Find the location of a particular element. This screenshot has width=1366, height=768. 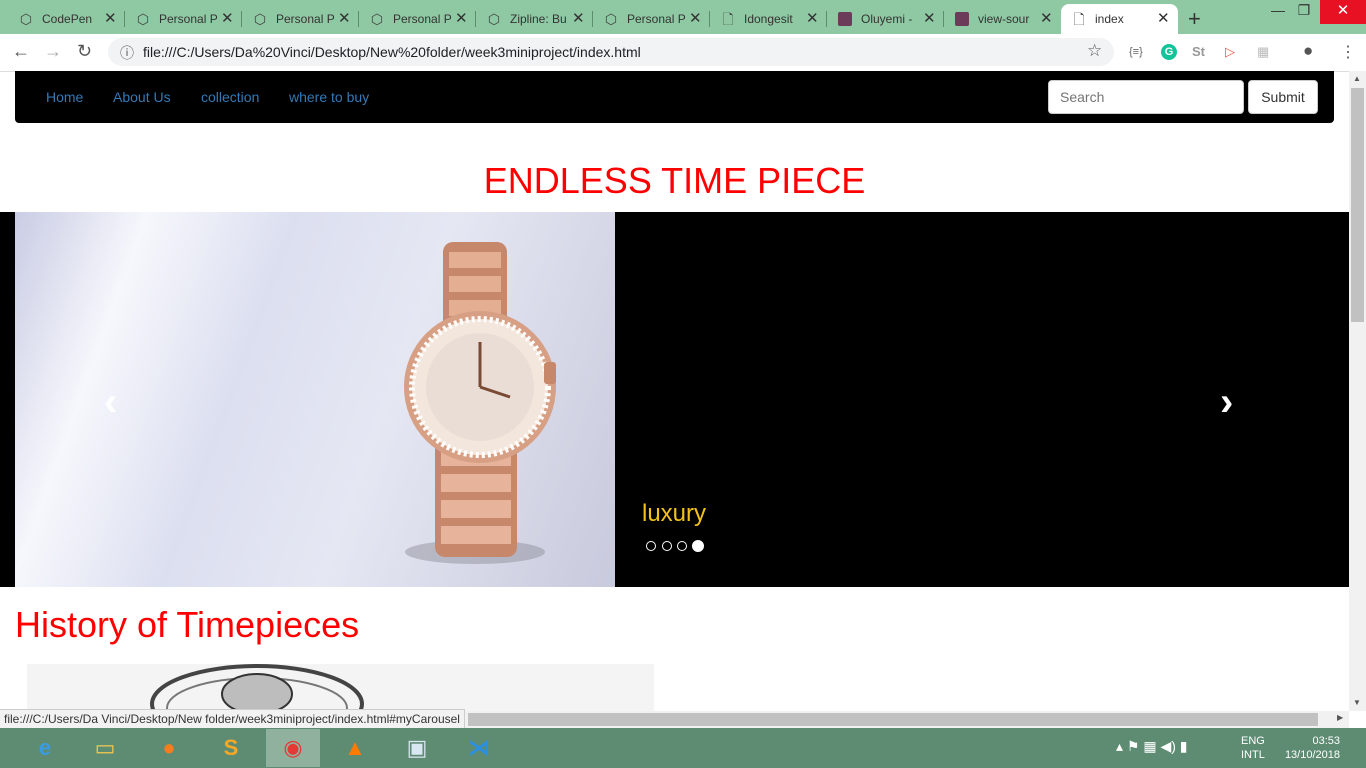

keyboard-layout: INTL is located at coordinates (1253, 755).